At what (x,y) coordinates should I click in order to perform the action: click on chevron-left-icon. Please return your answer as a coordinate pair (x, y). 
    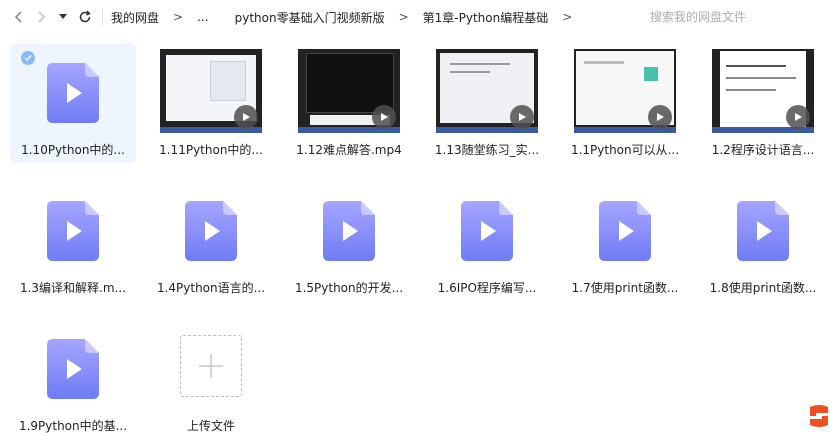
    Looking at the image, I should click on (18, 17).